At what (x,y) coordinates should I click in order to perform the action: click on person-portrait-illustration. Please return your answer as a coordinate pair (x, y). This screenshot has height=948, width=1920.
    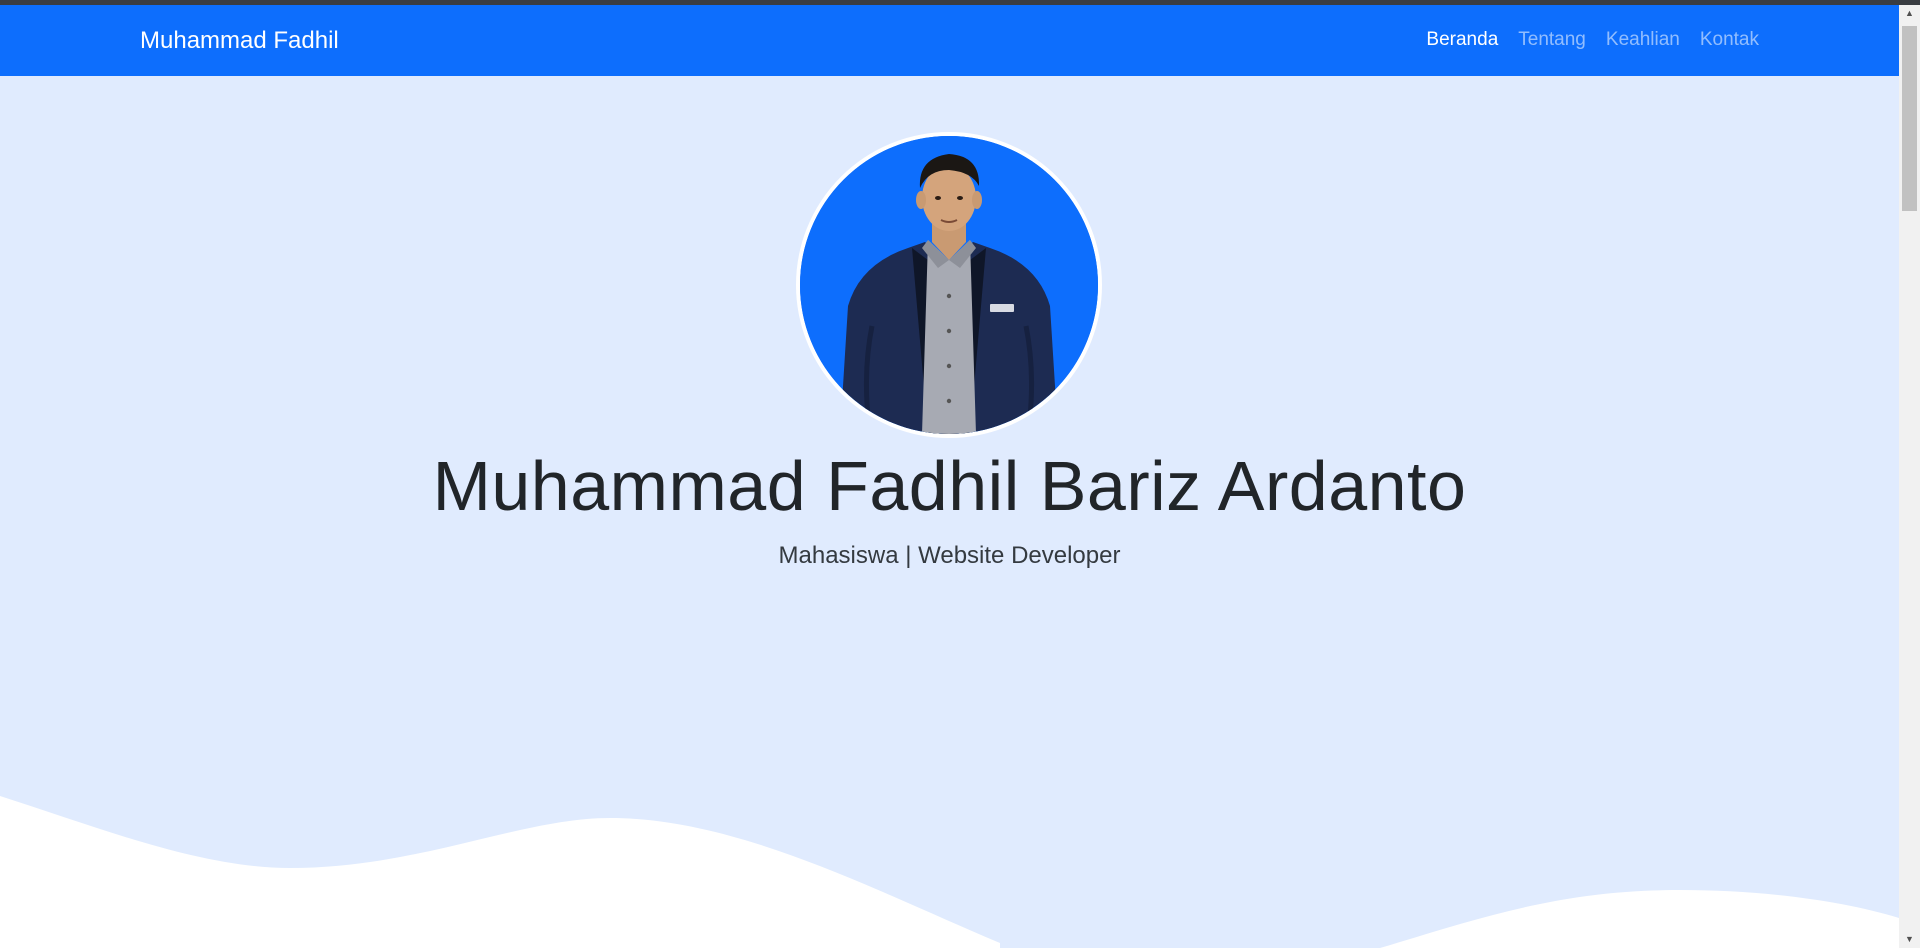
    Looking at the image, I should click on (949, 285).